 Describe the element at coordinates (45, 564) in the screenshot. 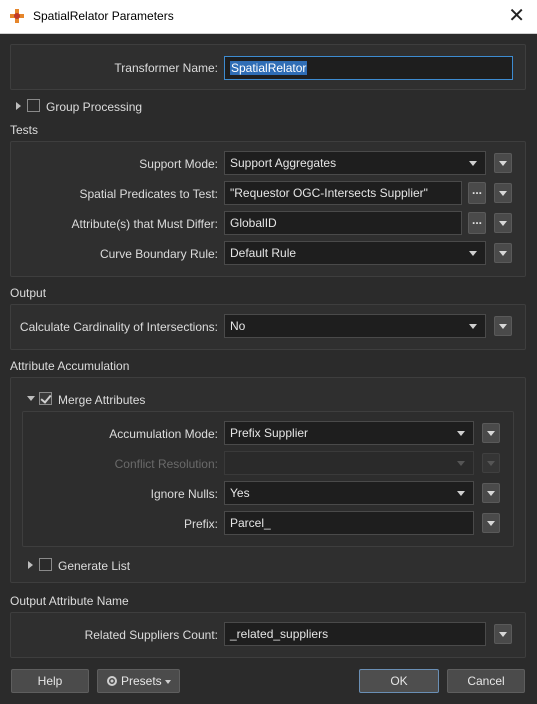

I see `generate-list-checkbox` at that location.